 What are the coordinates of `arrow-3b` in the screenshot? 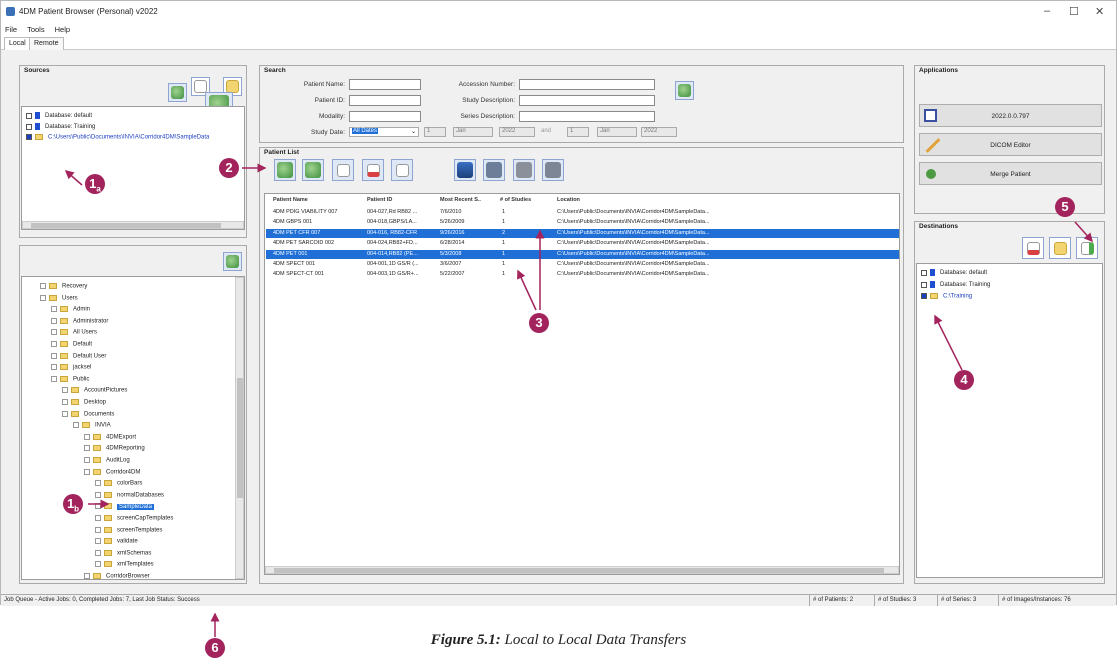 It's located at (527, 290).